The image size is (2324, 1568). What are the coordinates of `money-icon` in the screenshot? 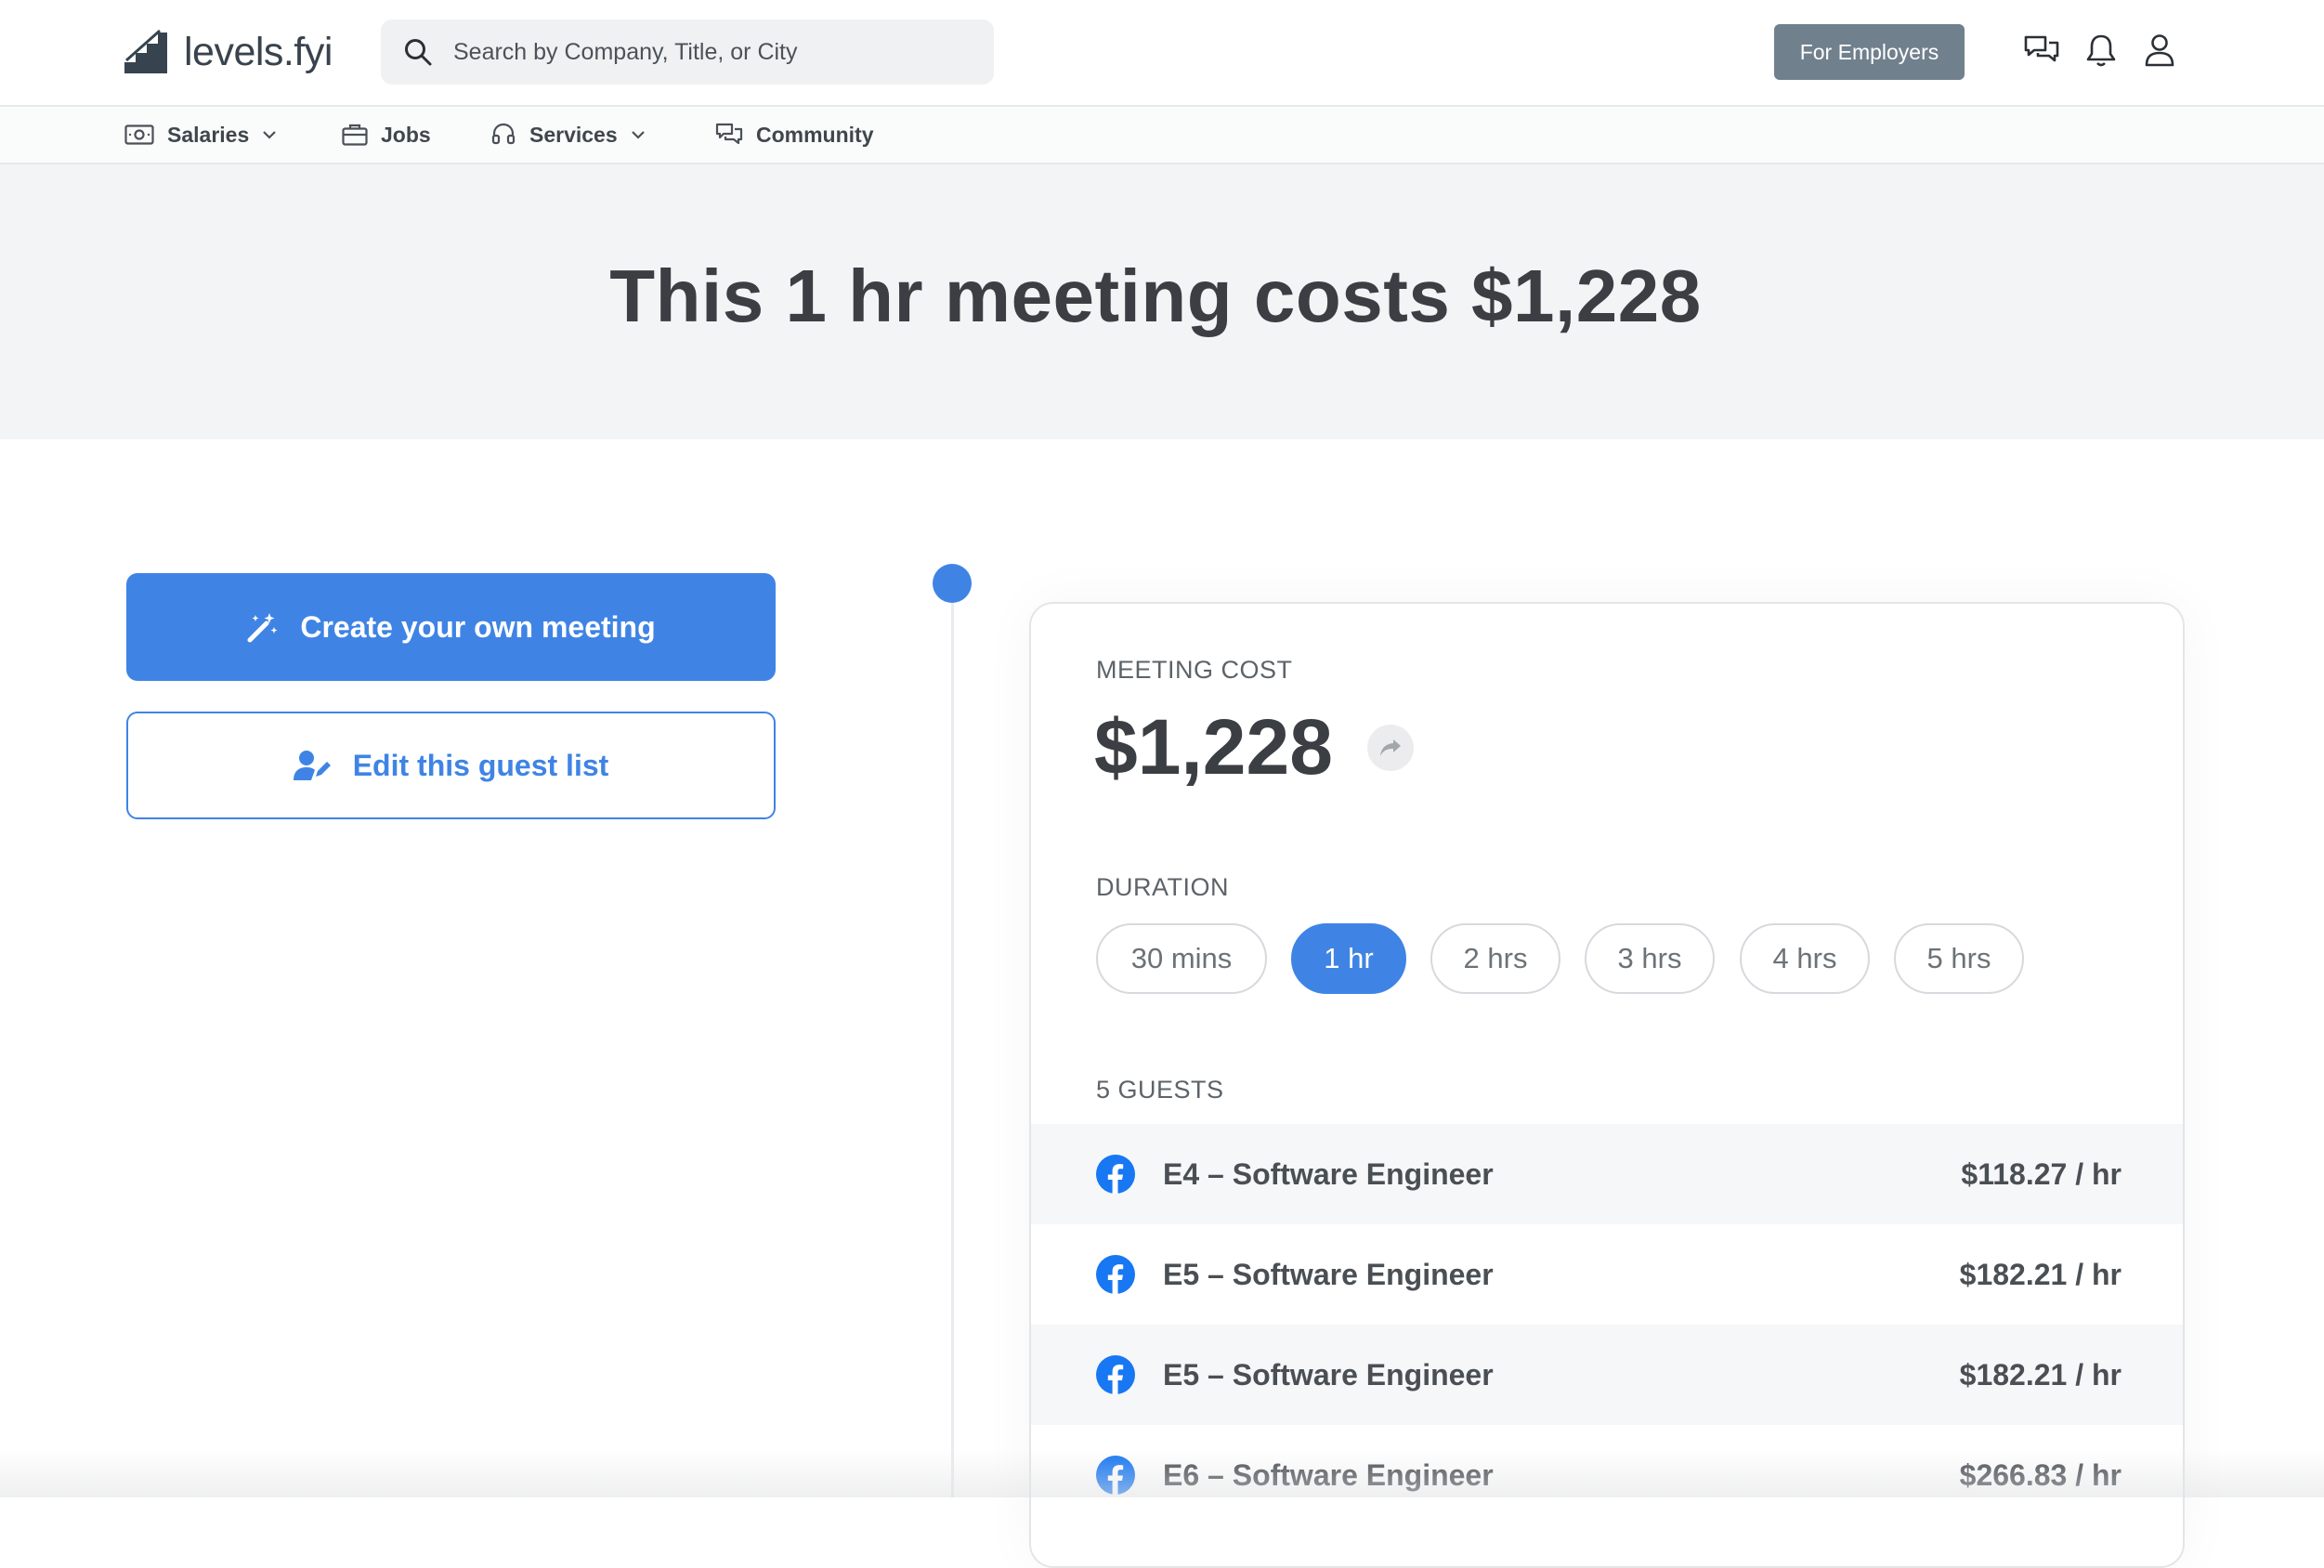 It's located at (139, 134).